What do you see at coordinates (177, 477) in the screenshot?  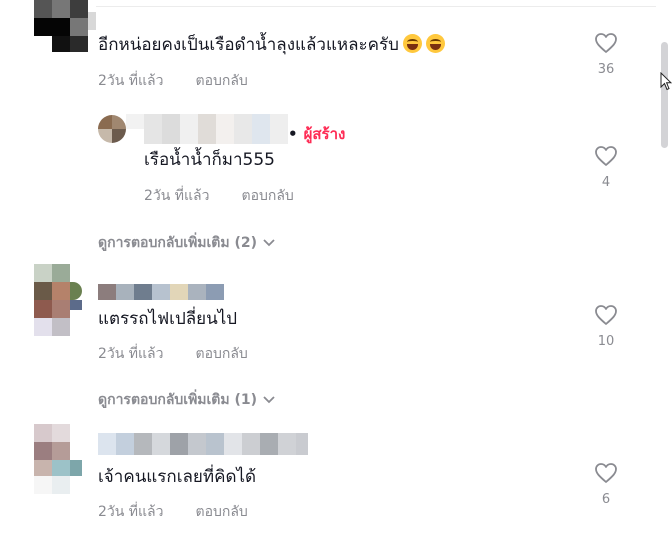 I see `comment-text: เจ้าคนแรกเลยที่คิดได้` at bounding box center [177, 477].